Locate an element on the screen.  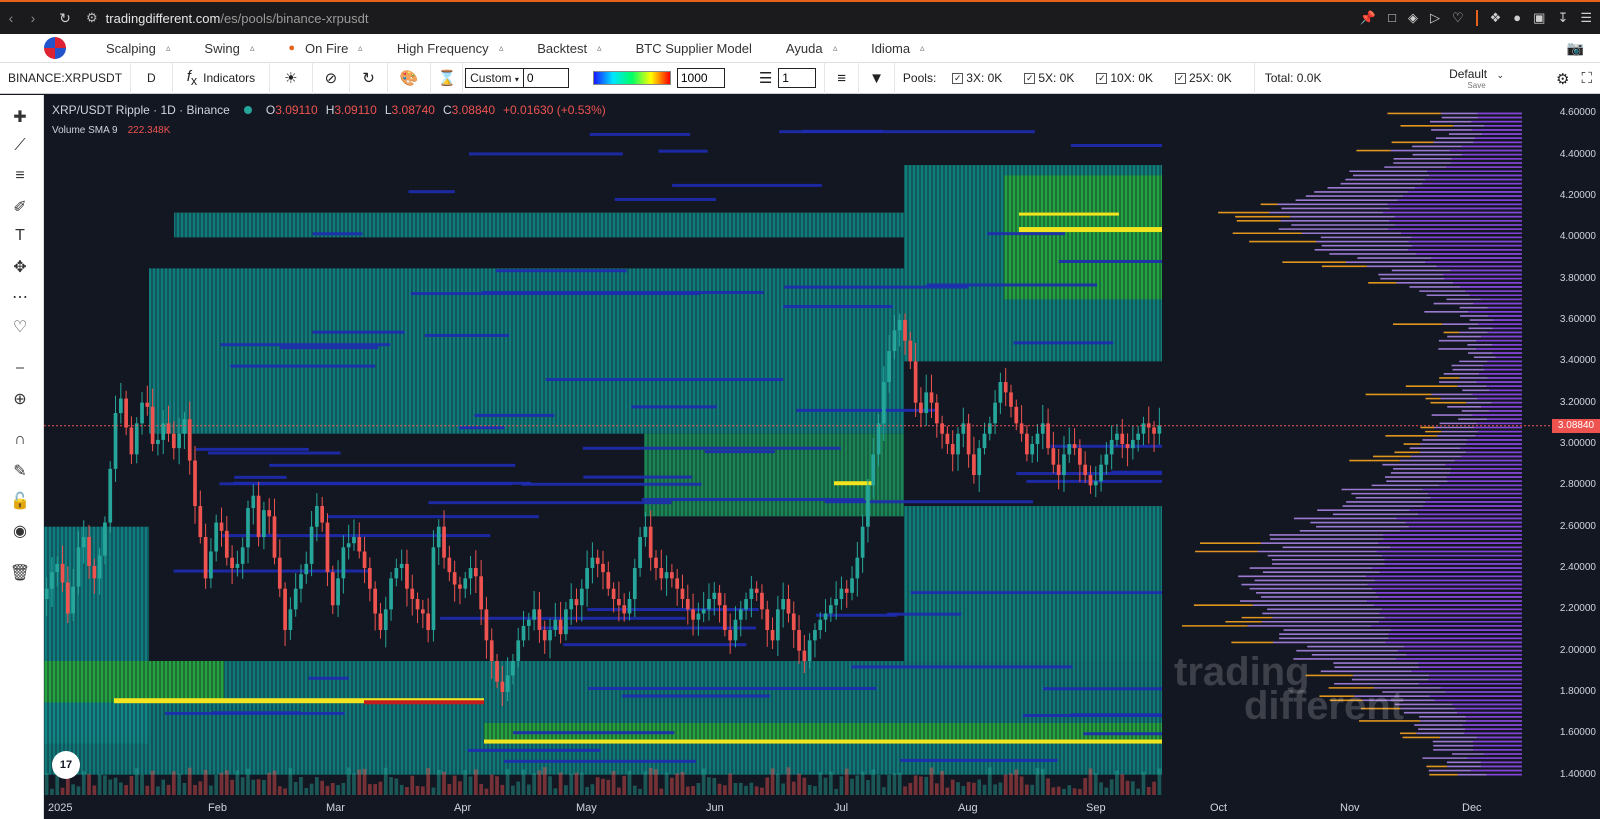
magnet-icon: ∩ is located at coordinates (20, 442).